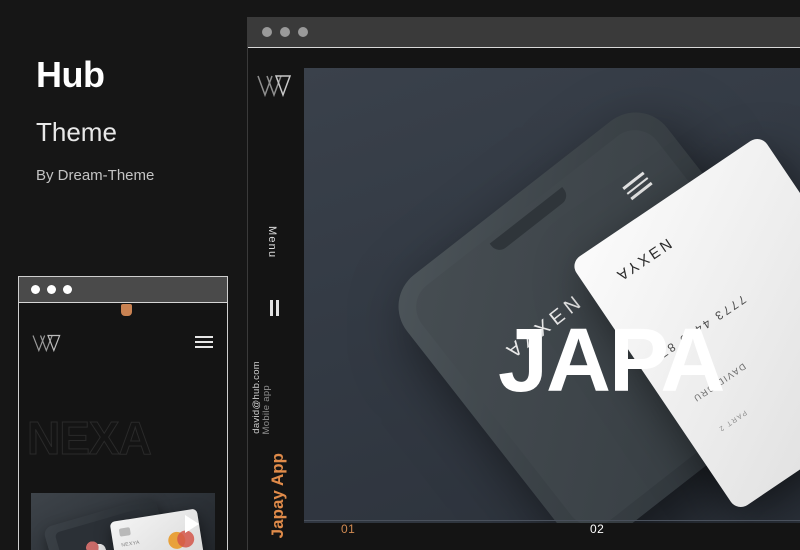 The height and width of the screenshot is (550, 800). Describe the element at coordinates (123, 521) in the screenshot. I see `preview-media-card: NEXYA 5235 9140 1154` at that location.